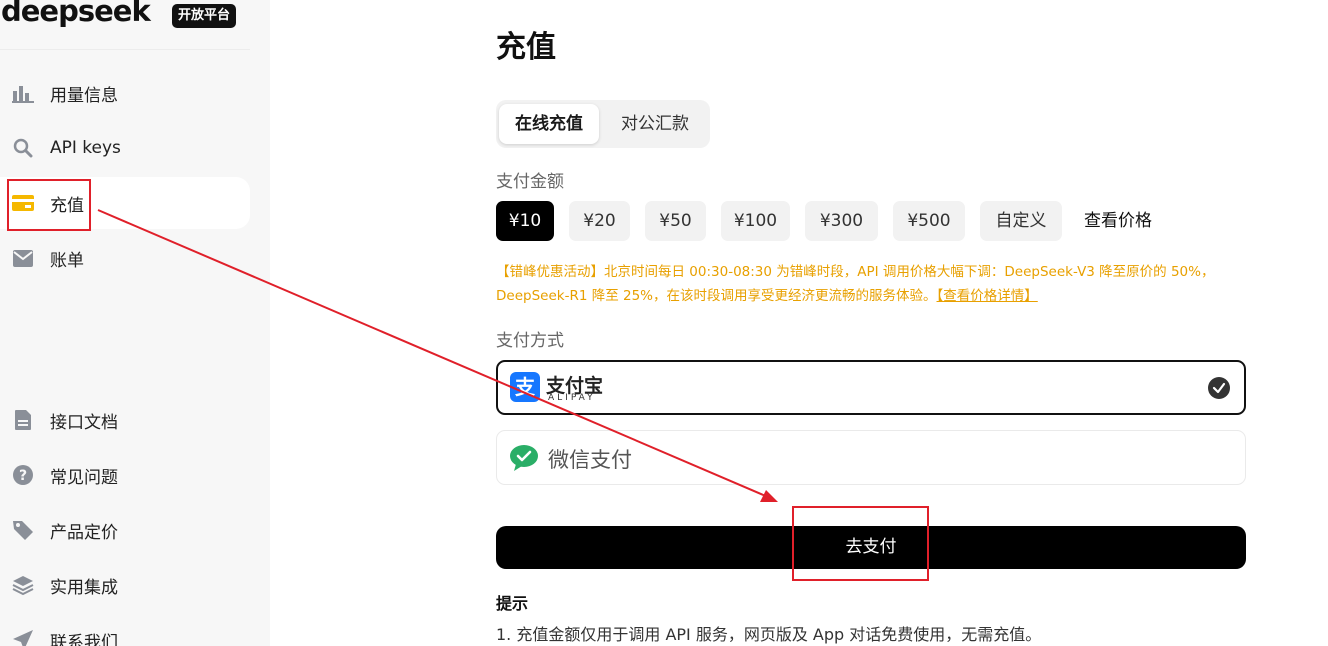  What do you see at coordinates (929, 221) in the screenshot?
I see `amount-option-500: ¥500` at bounding box center [929, 221].